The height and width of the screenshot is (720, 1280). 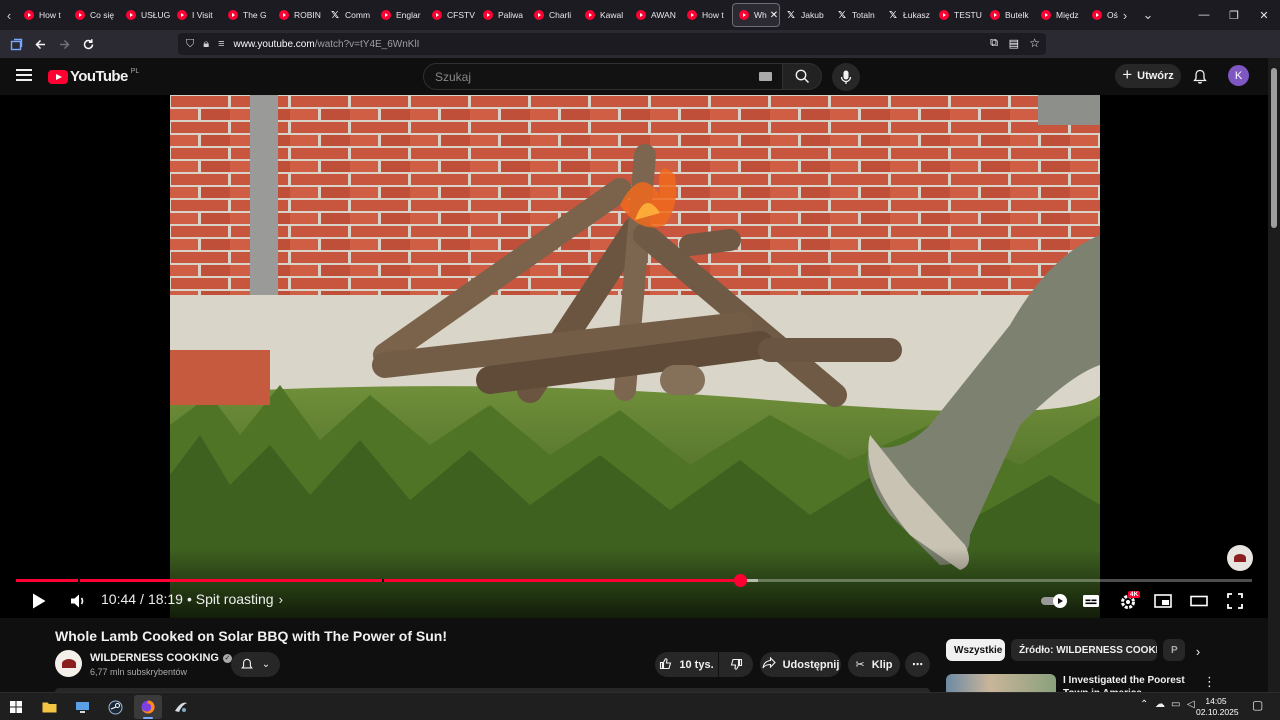 I want to click on list-all-tabs-icon: ⌄, so click(x=1148, y=15).